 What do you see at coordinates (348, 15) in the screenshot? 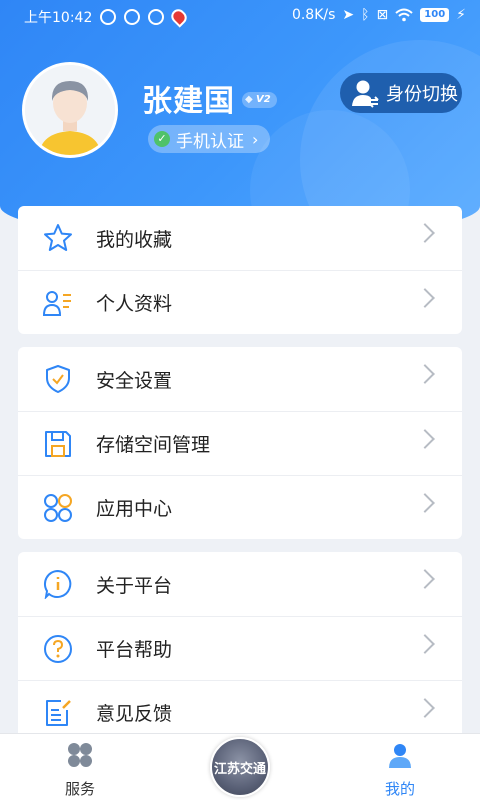
I see `location-arrow-icon: ➤` at bounding box center [348, 15].